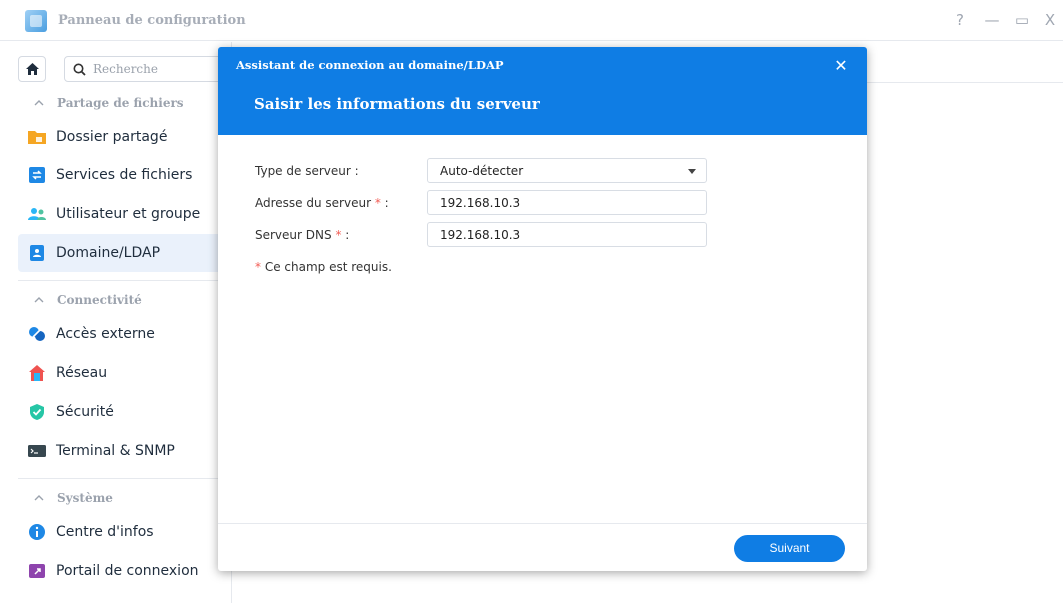 This screenshot has height=603, width=1063. What do you see at coordinates (960, 20) in the screenshot?
I see `help-icon: ?` at bounding box center [960, 20].